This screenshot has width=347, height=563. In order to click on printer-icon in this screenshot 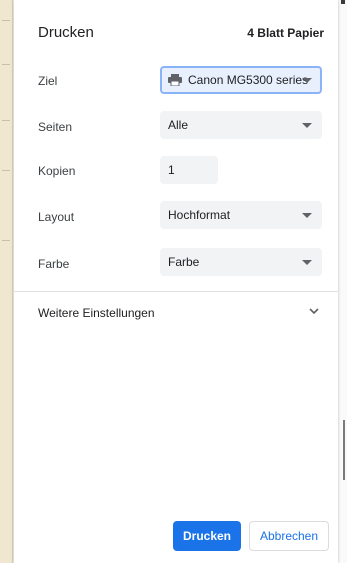, I will do `click(175, 80)`.